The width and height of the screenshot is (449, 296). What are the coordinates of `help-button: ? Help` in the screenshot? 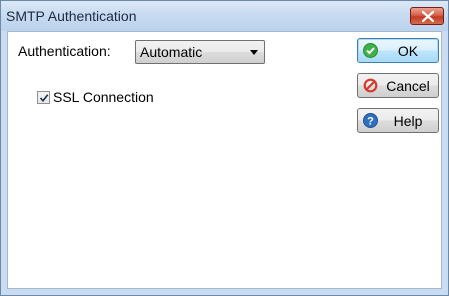 It's located at (398, 120).